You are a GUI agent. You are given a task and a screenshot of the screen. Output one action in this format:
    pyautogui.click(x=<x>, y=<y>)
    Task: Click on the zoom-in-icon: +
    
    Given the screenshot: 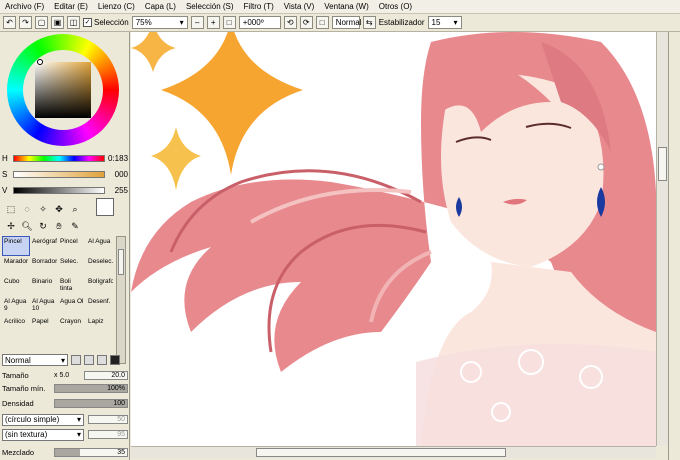 What is the action you would take?
    pyautogui.click(x=213, y=22)
    